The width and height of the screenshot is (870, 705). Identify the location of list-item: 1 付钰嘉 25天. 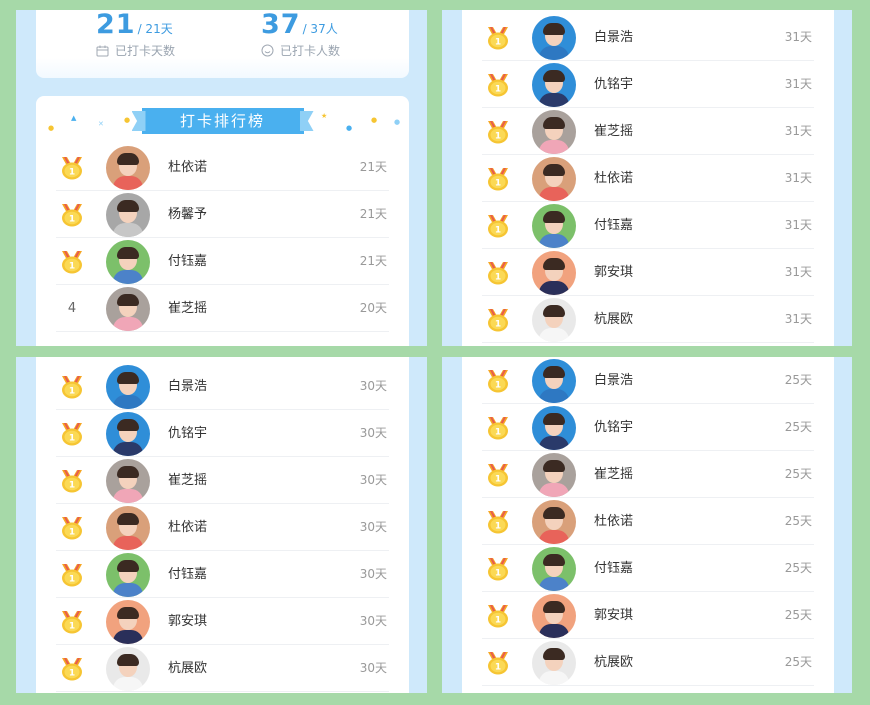
(648, 568).